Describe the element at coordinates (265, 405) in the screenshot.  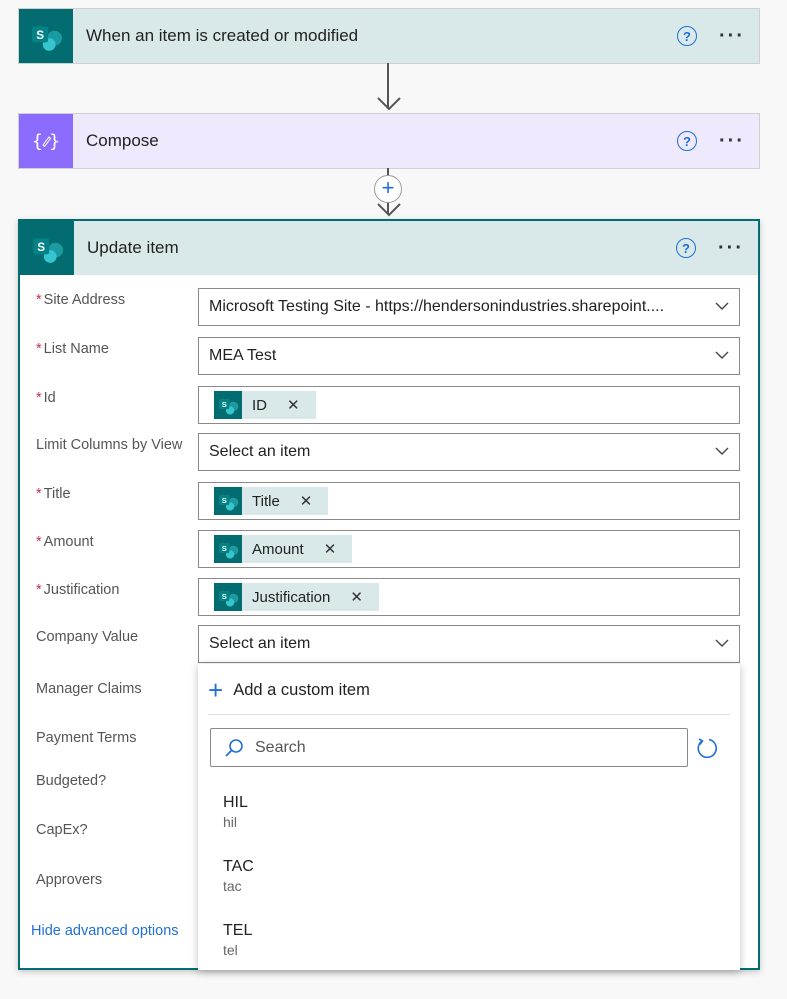
I see `dynamic-content-token: ID ✕` at that location.